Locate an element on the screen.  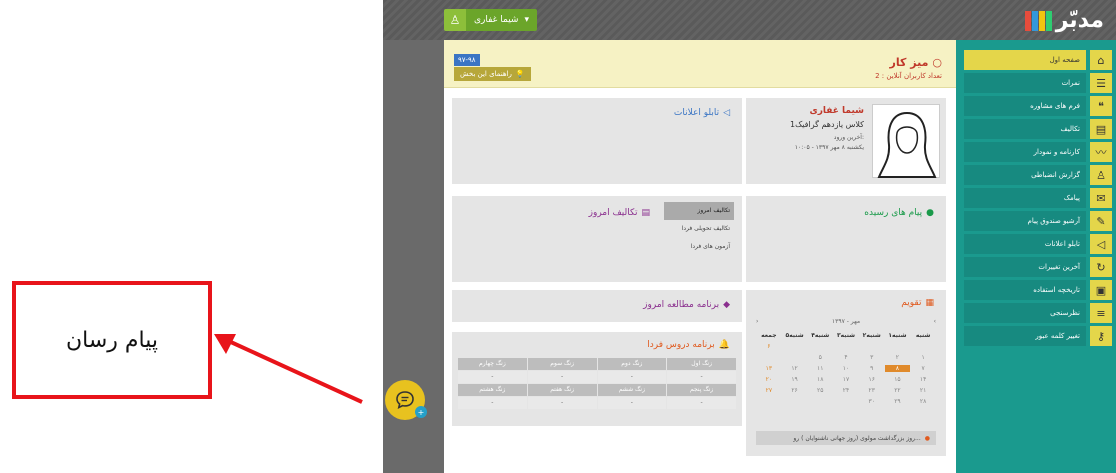
calendar-day: ۱۰ is located at coordinates (846, 368).